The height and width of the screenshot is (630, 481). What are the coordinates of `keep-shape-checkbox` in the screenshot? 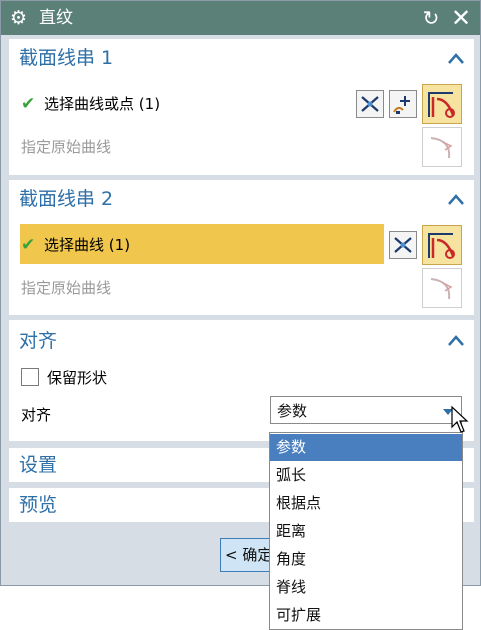 It's located at (30, 377).